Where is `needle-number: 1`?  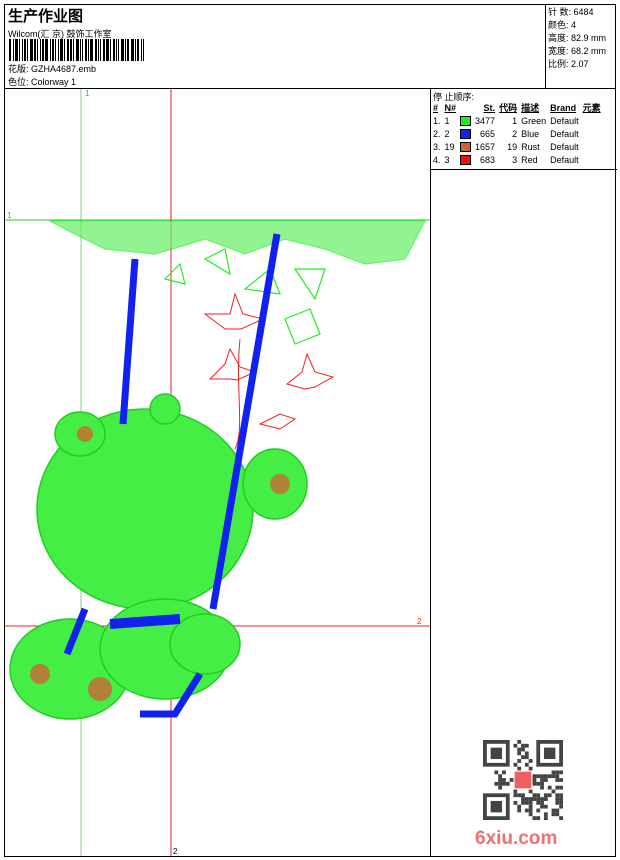
needle-number: 1 is located at coordinates (447, 120).